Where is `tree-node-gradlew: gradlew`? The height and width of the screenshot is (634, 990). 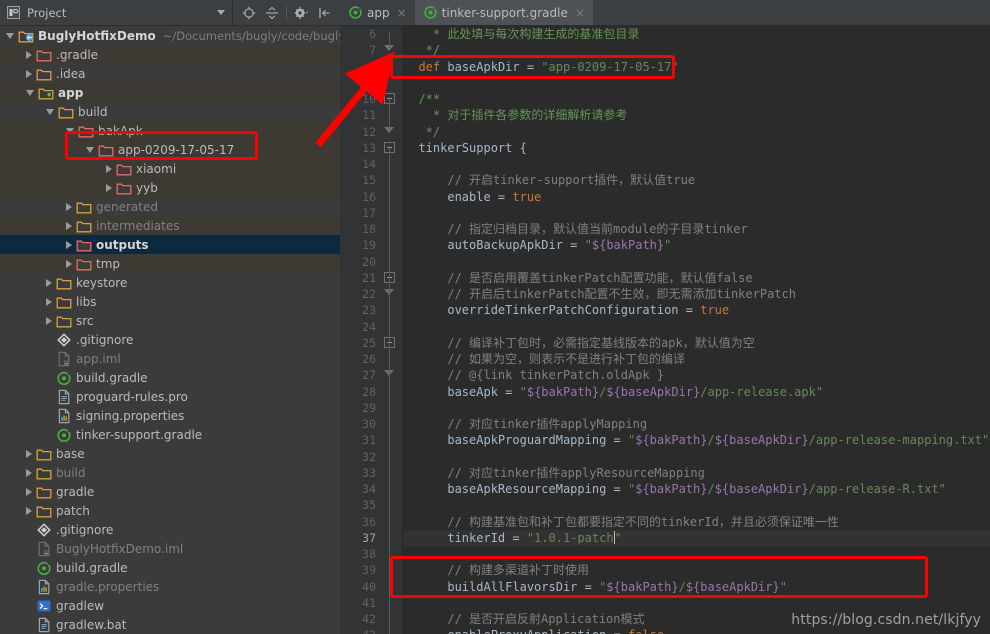
tree-node-gradlew: gradlew is located at coordinates (170, 605).